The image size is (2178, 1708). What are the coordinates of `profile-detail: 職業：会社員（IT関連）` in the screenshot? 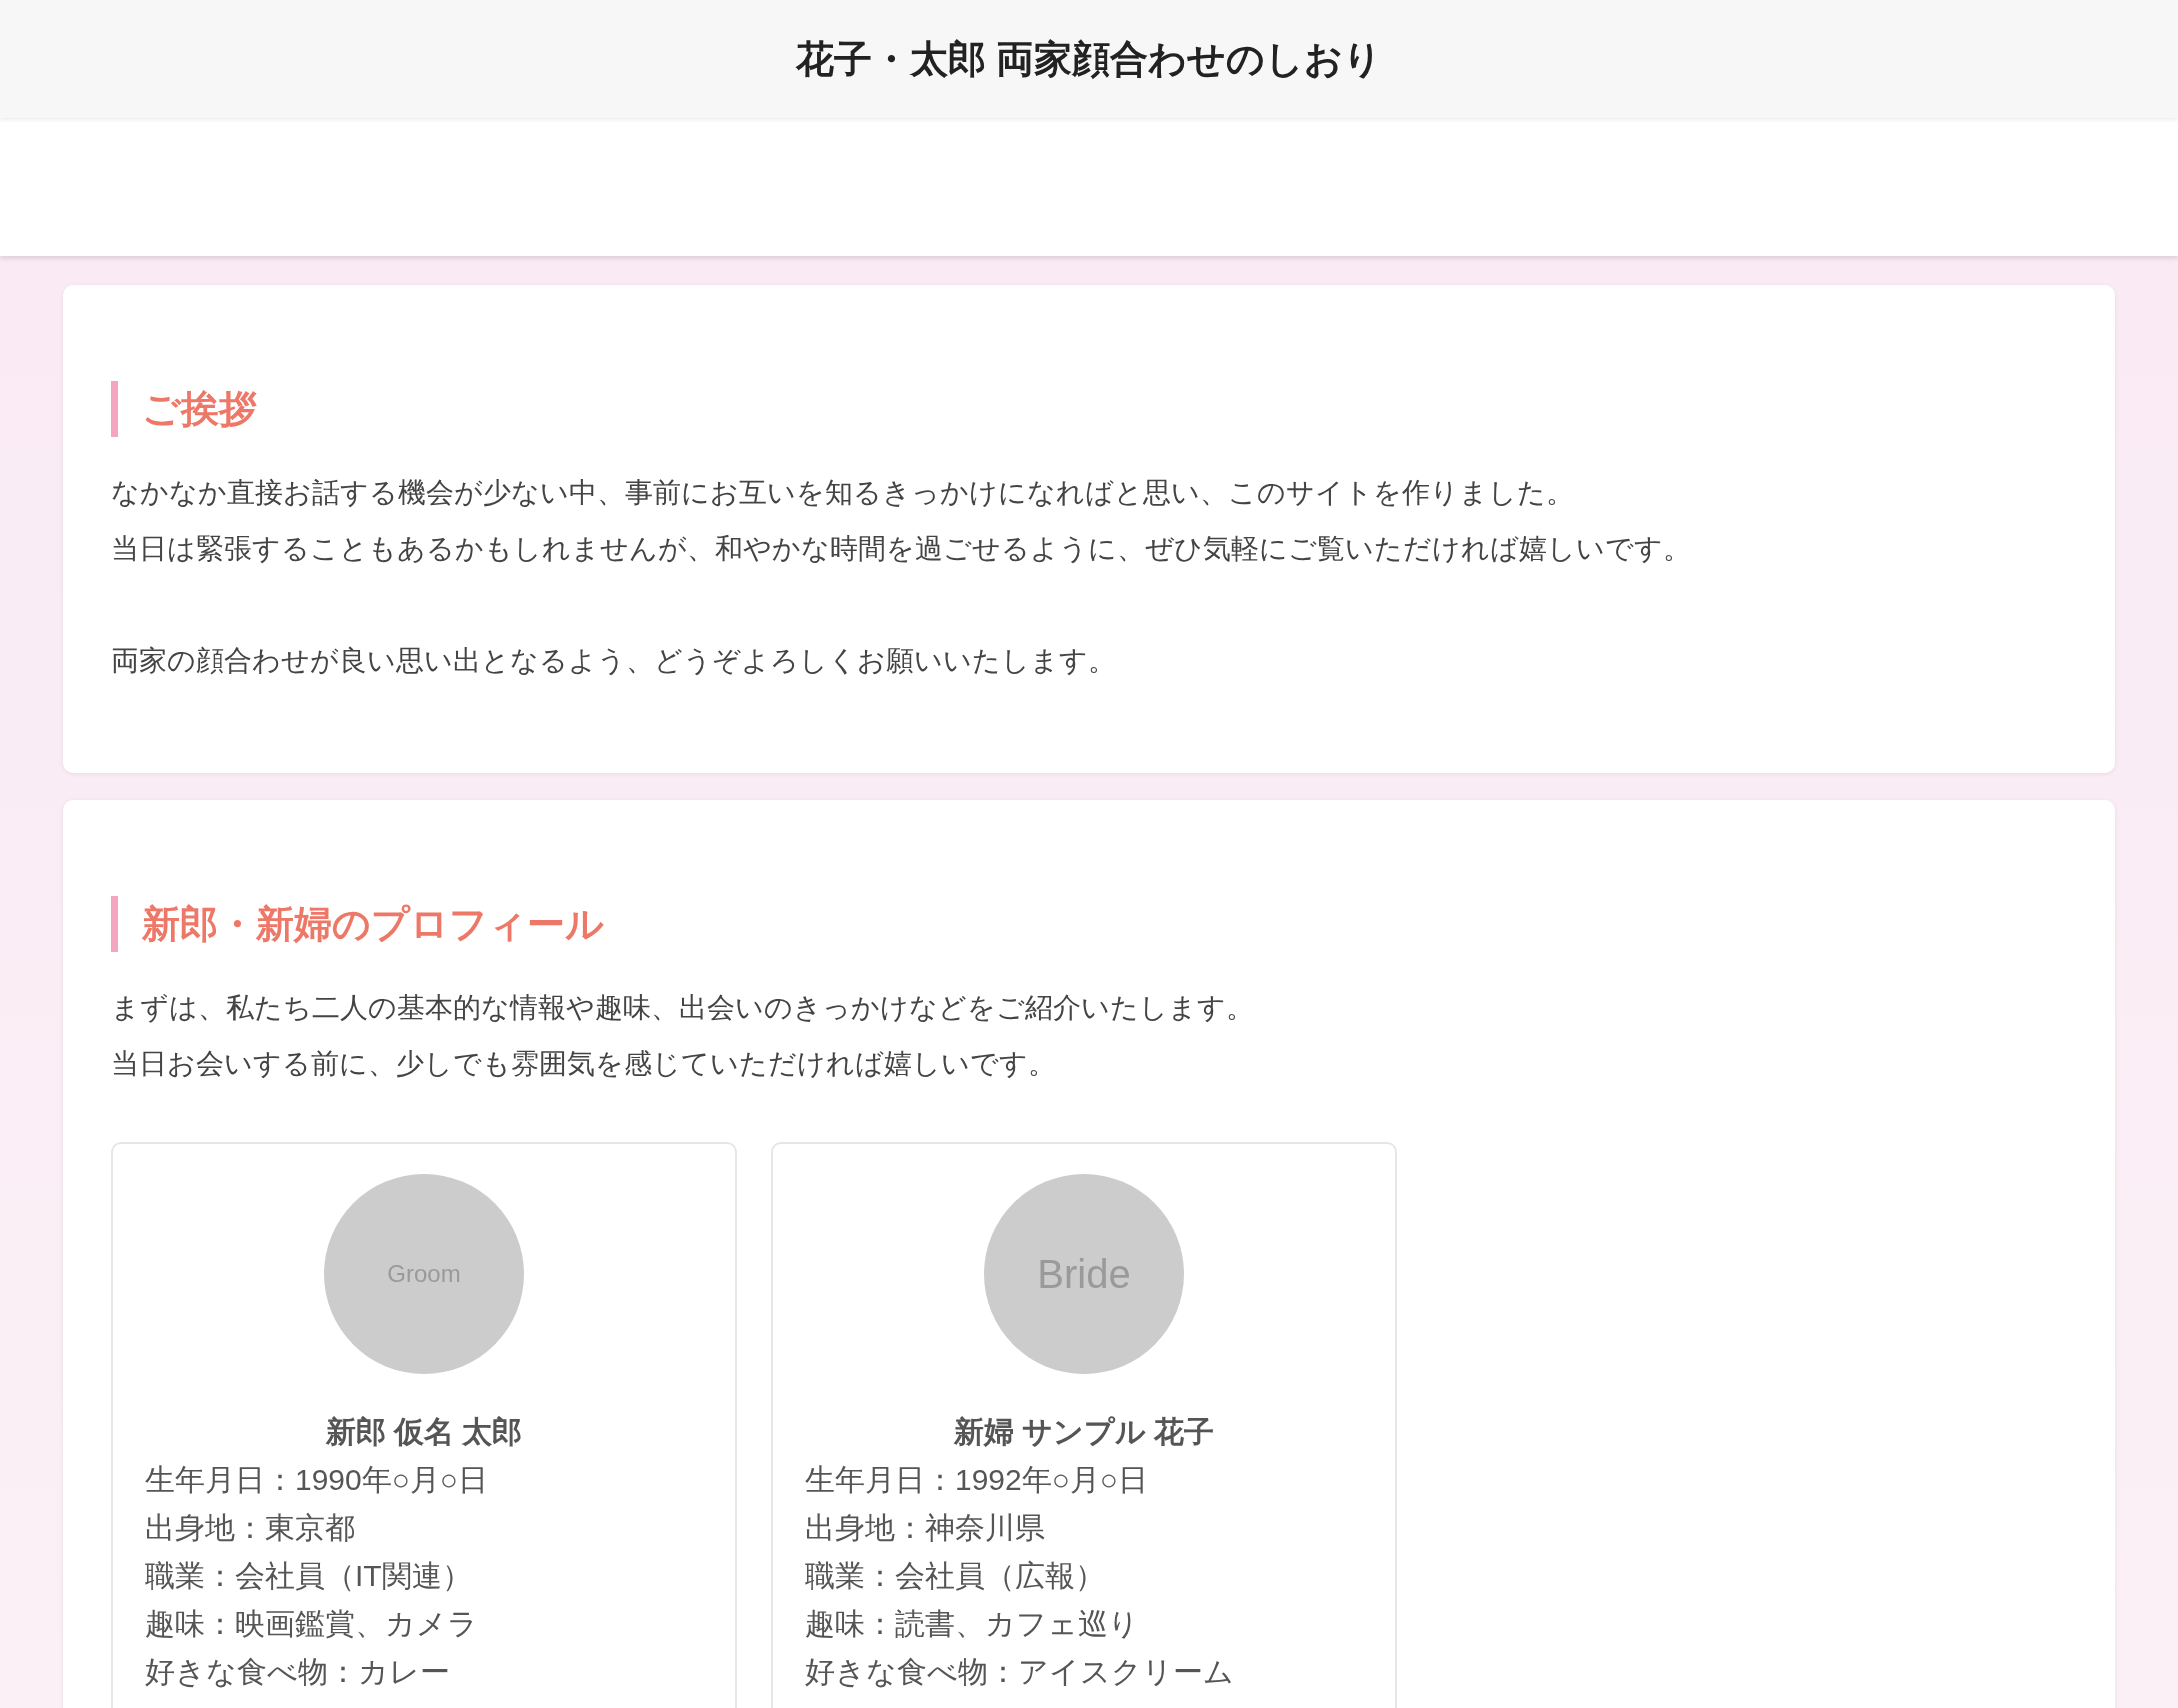 It's located at (309, 1576).